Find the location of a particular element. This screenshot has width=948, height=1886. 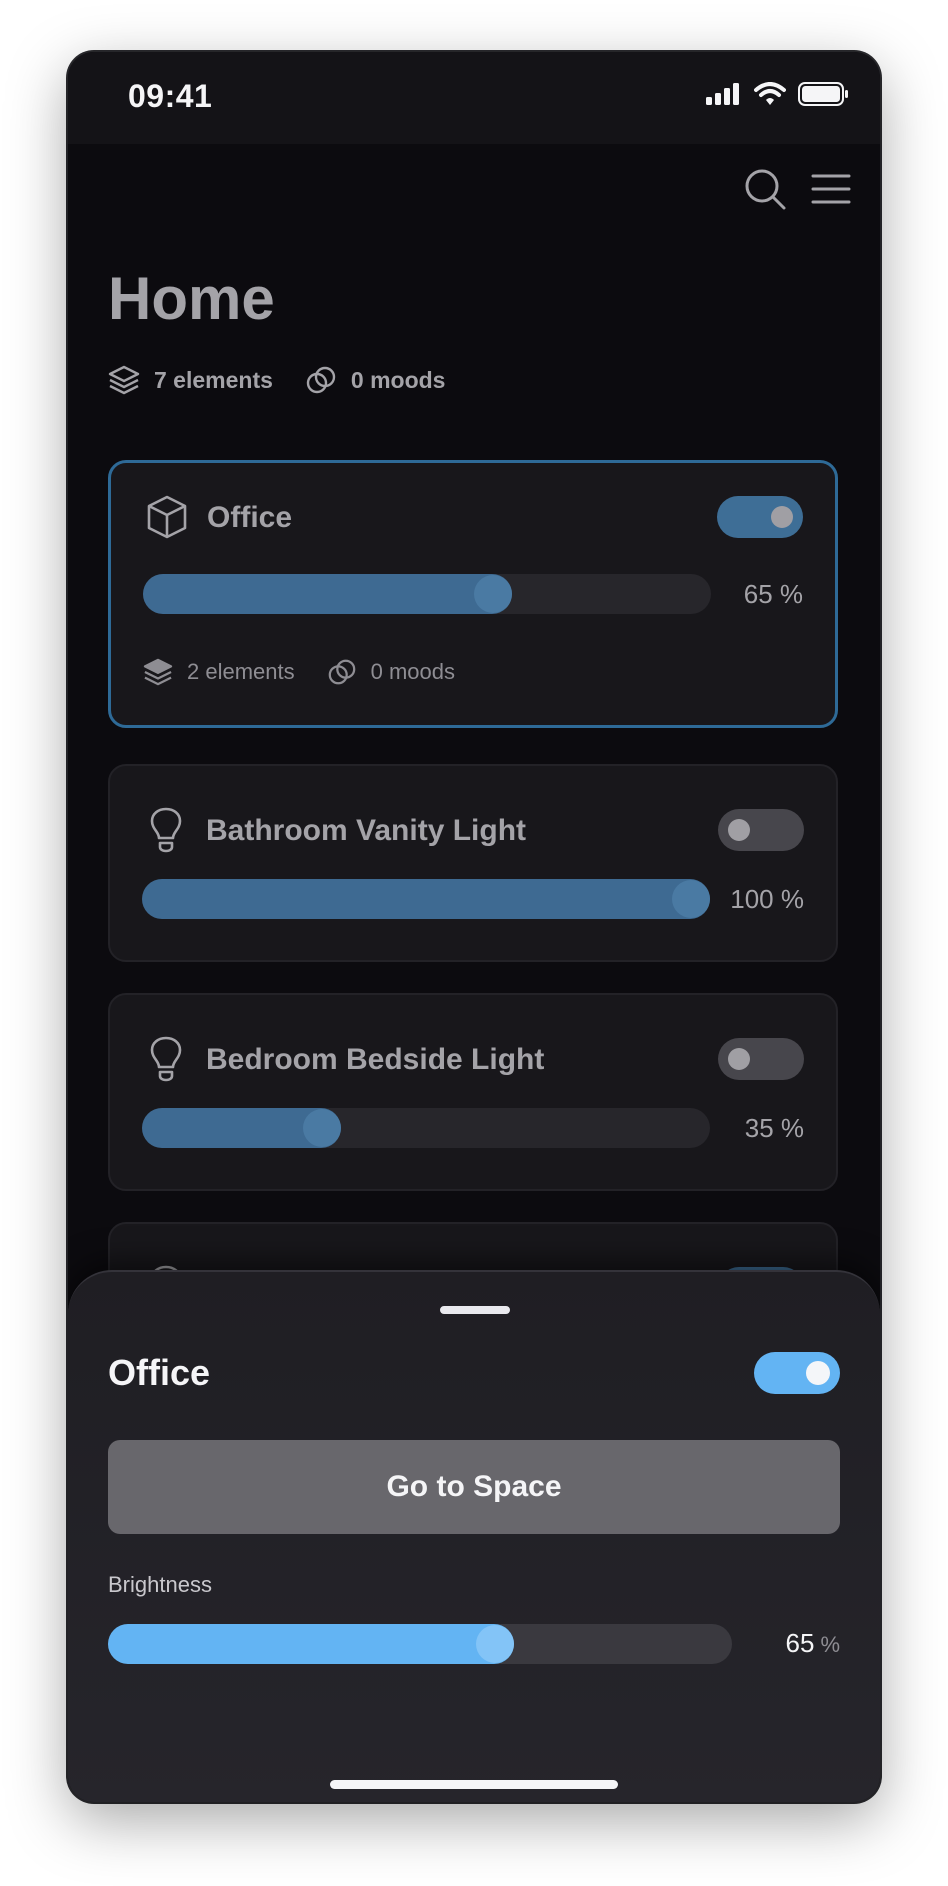

cellular-signal-icon is located at coordinates (722, 94).